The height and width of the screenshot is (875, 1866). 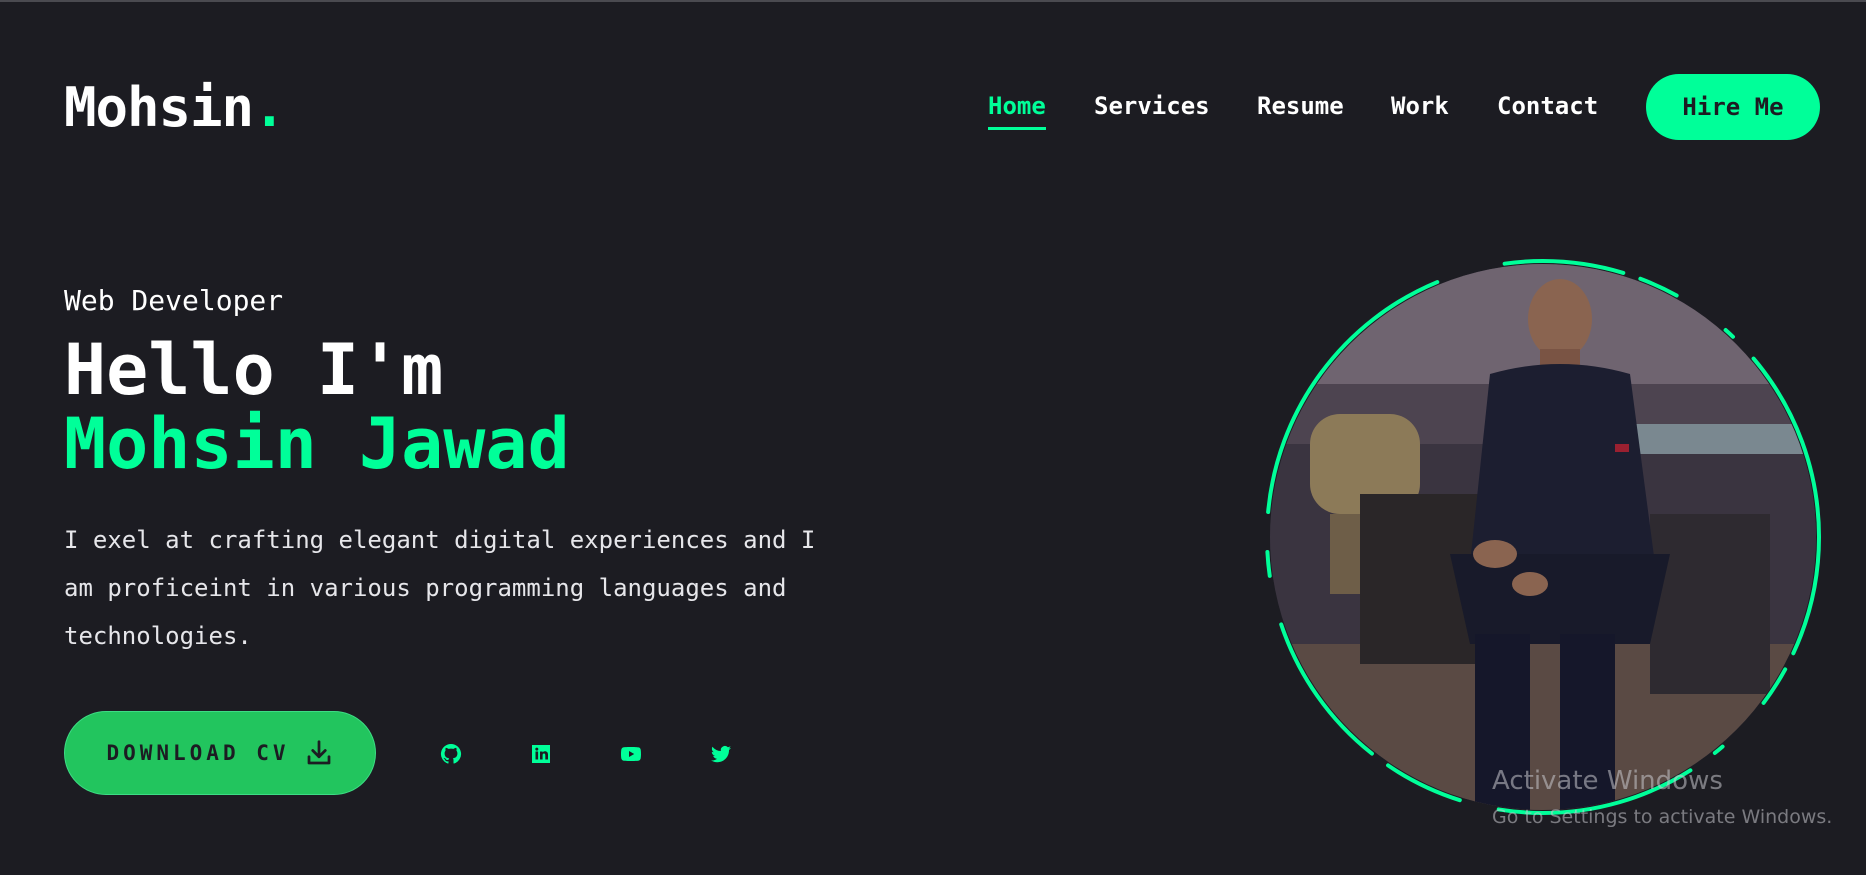 What do you see at coordinates (317, 444) in the screenshot?
I see `hero-name: Mohsin Jawad` at bounding box center [317, 444].